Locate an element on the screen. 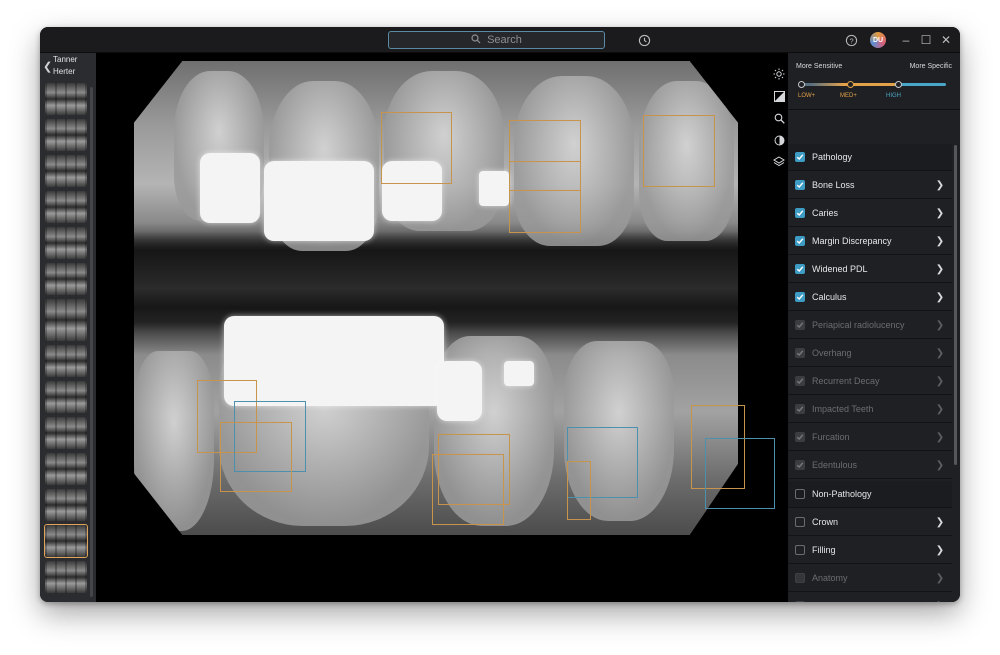 This screenshot has width=1000, height=655. filter-row-calculus: Calculus❯ is located at coordinates (870, 297).